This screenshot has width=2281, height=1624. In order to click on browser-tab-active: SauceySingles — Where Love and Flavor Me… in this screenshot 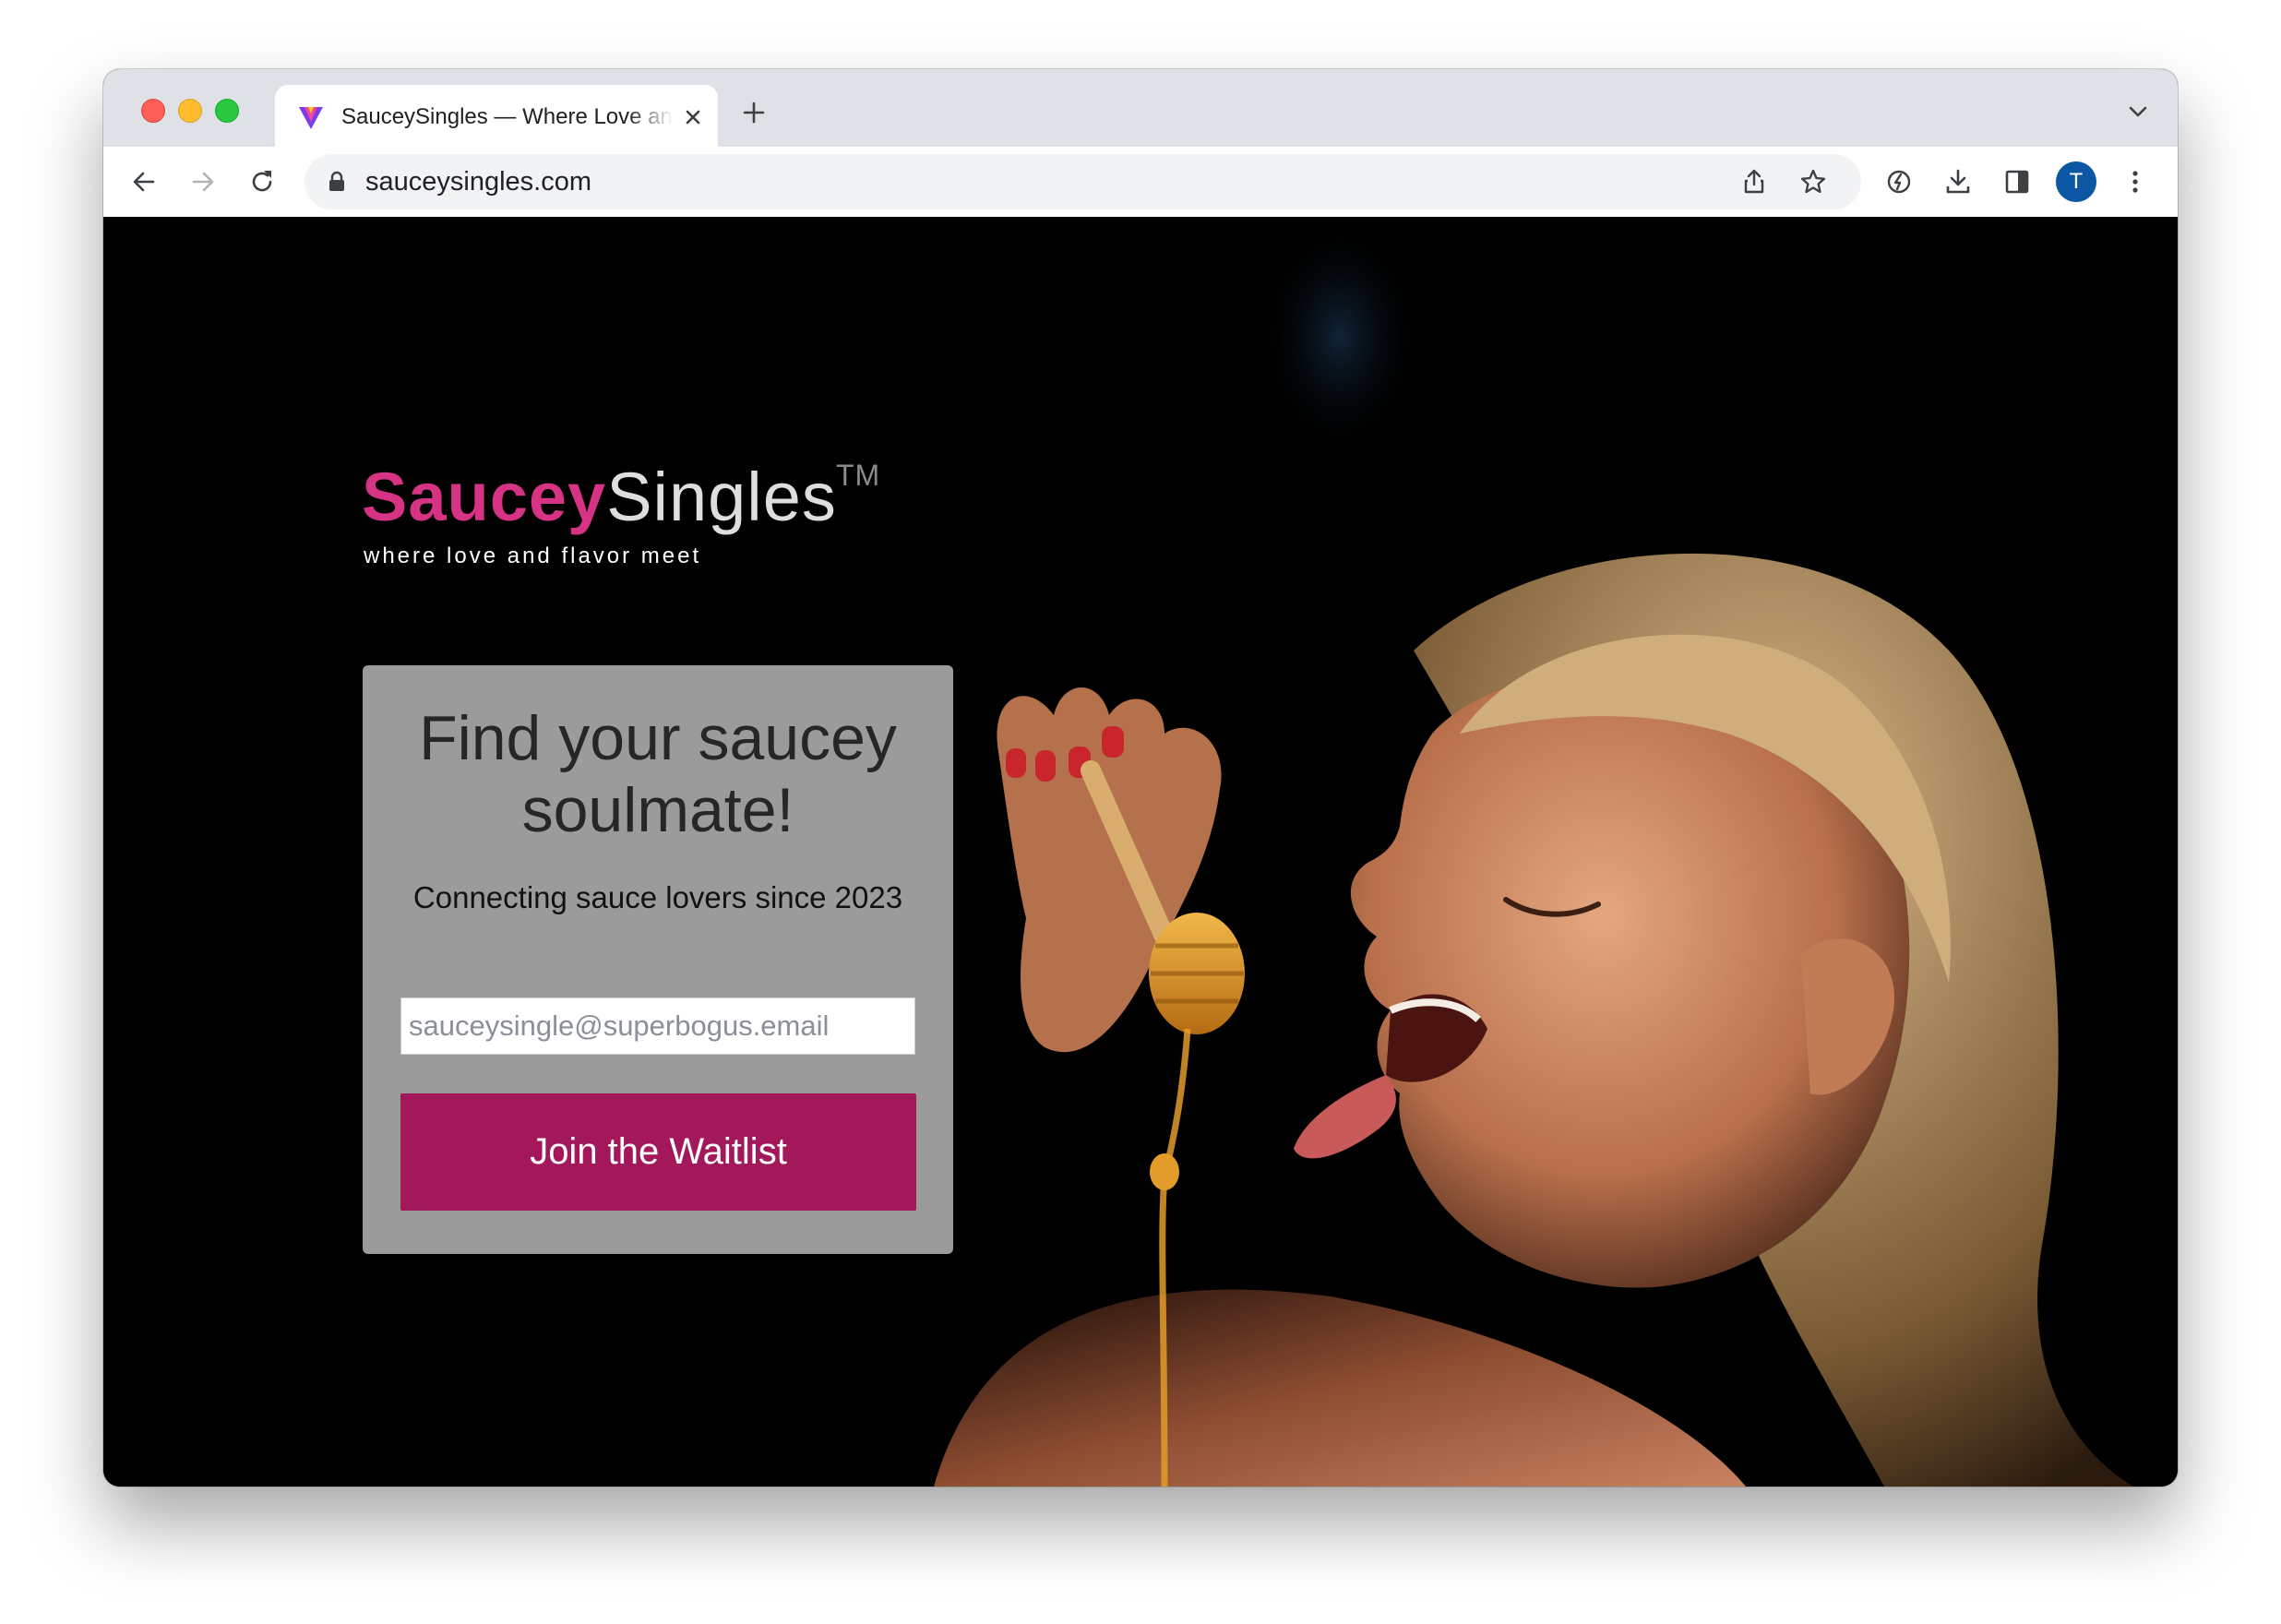, I will do `click(497, 116)`.